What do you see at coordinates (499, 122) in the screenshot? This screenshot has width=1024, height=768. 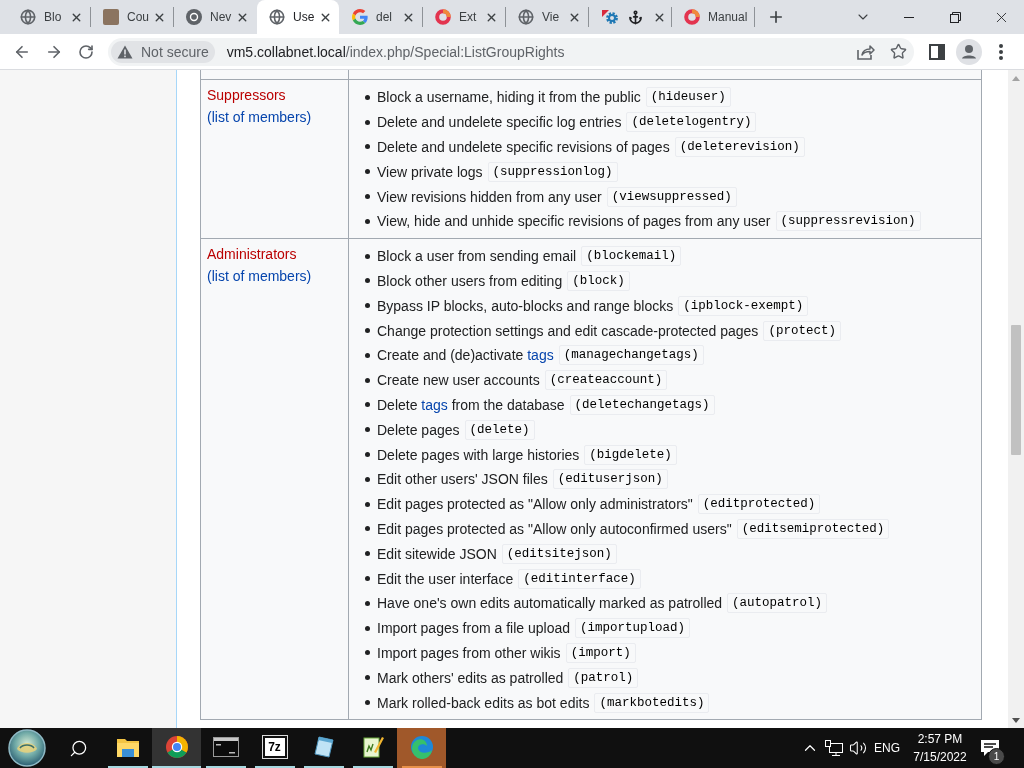 I see `permission-text: Delete and undelete specific log entries` at bounding box center [499, 122].